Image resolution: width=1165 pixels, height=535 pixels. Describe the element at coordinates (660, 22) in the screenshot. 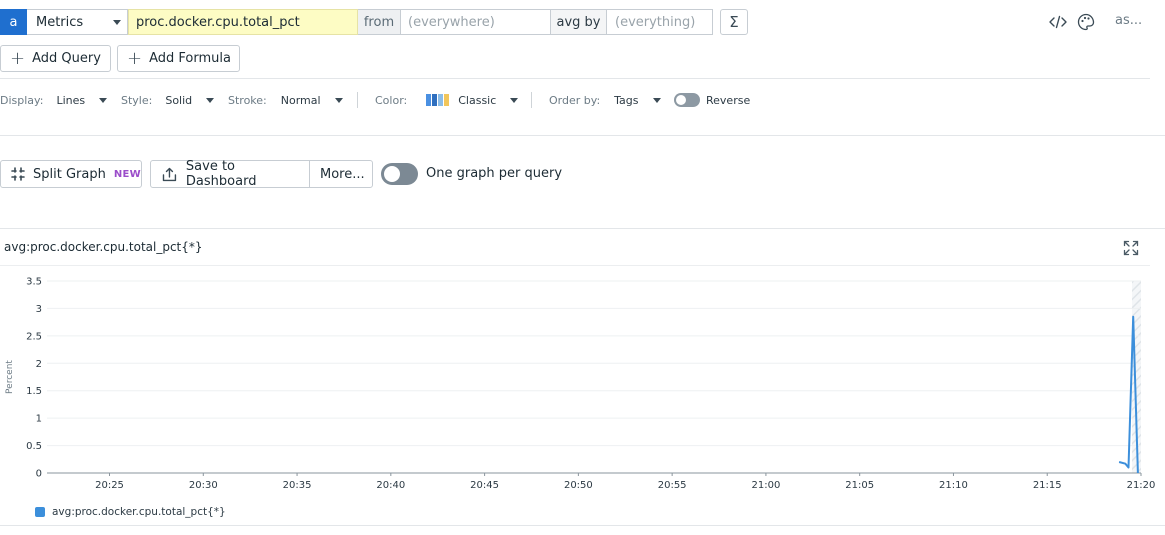

I see `avg-by-input: (everything)` at that location.